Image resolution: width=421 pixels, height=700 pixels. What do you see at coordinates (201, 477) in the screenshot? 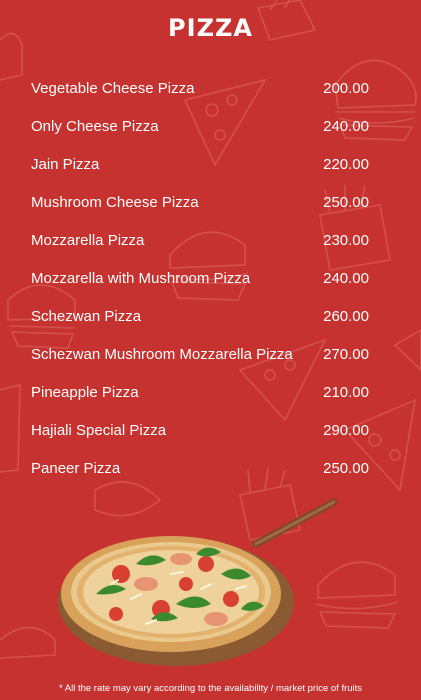
I see `menu-item: Paneer Pizza 250.00` at bounding box center [201, 477].